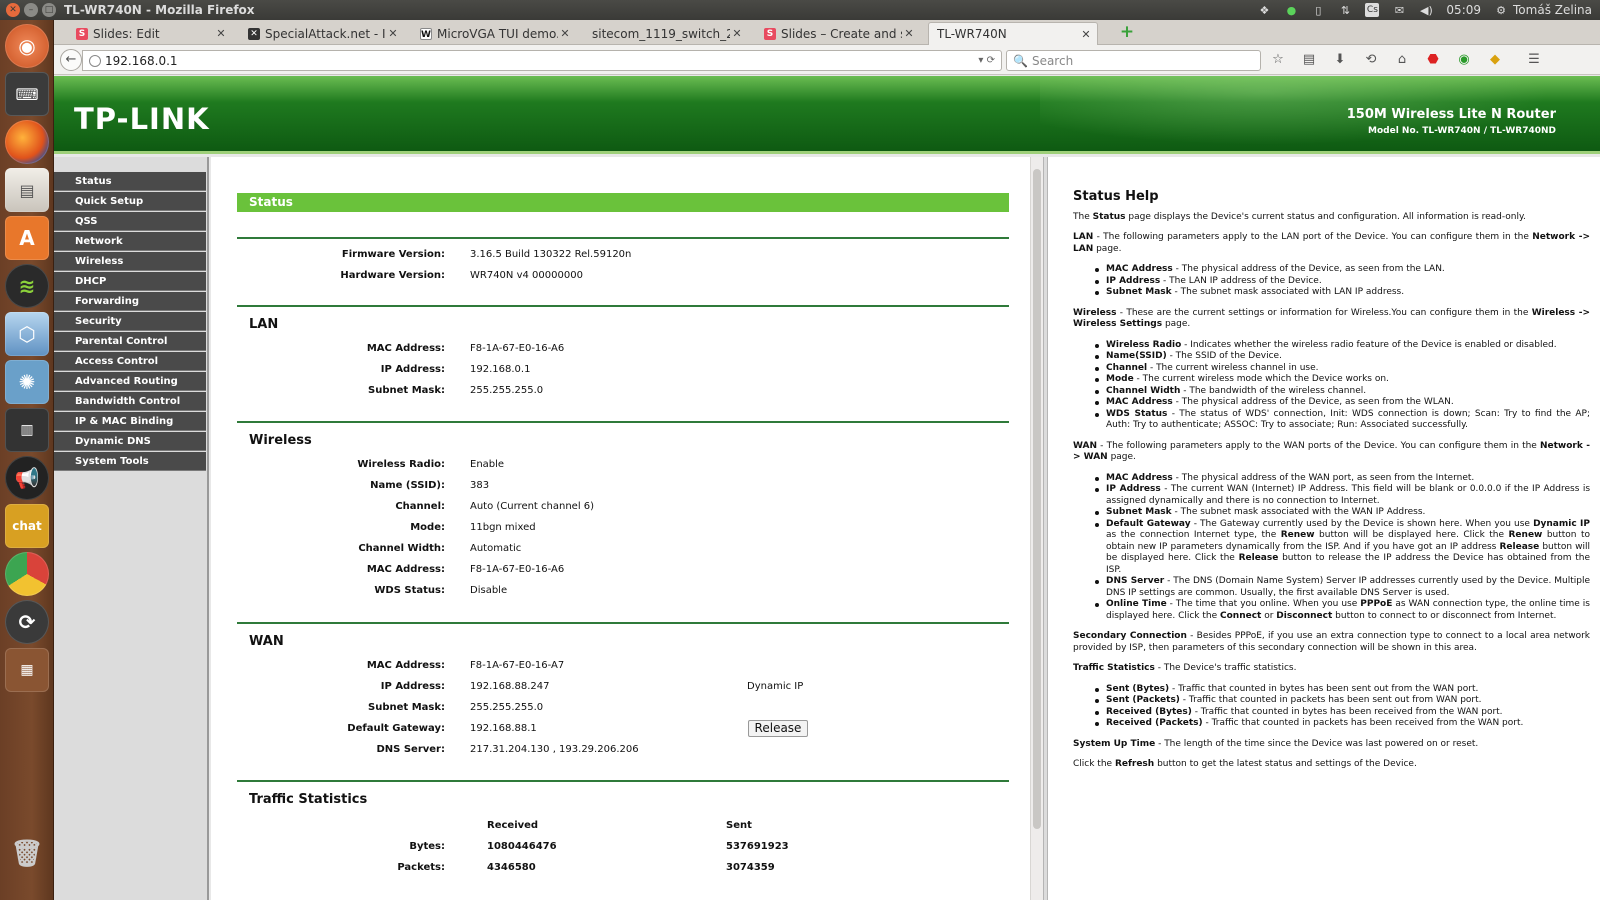 This screenshot has height=900, width=1600. What do you see at coordinates (130, 241) in the screenshot?
I see `menu-item-network: Network` at bounding box center [130, 241].